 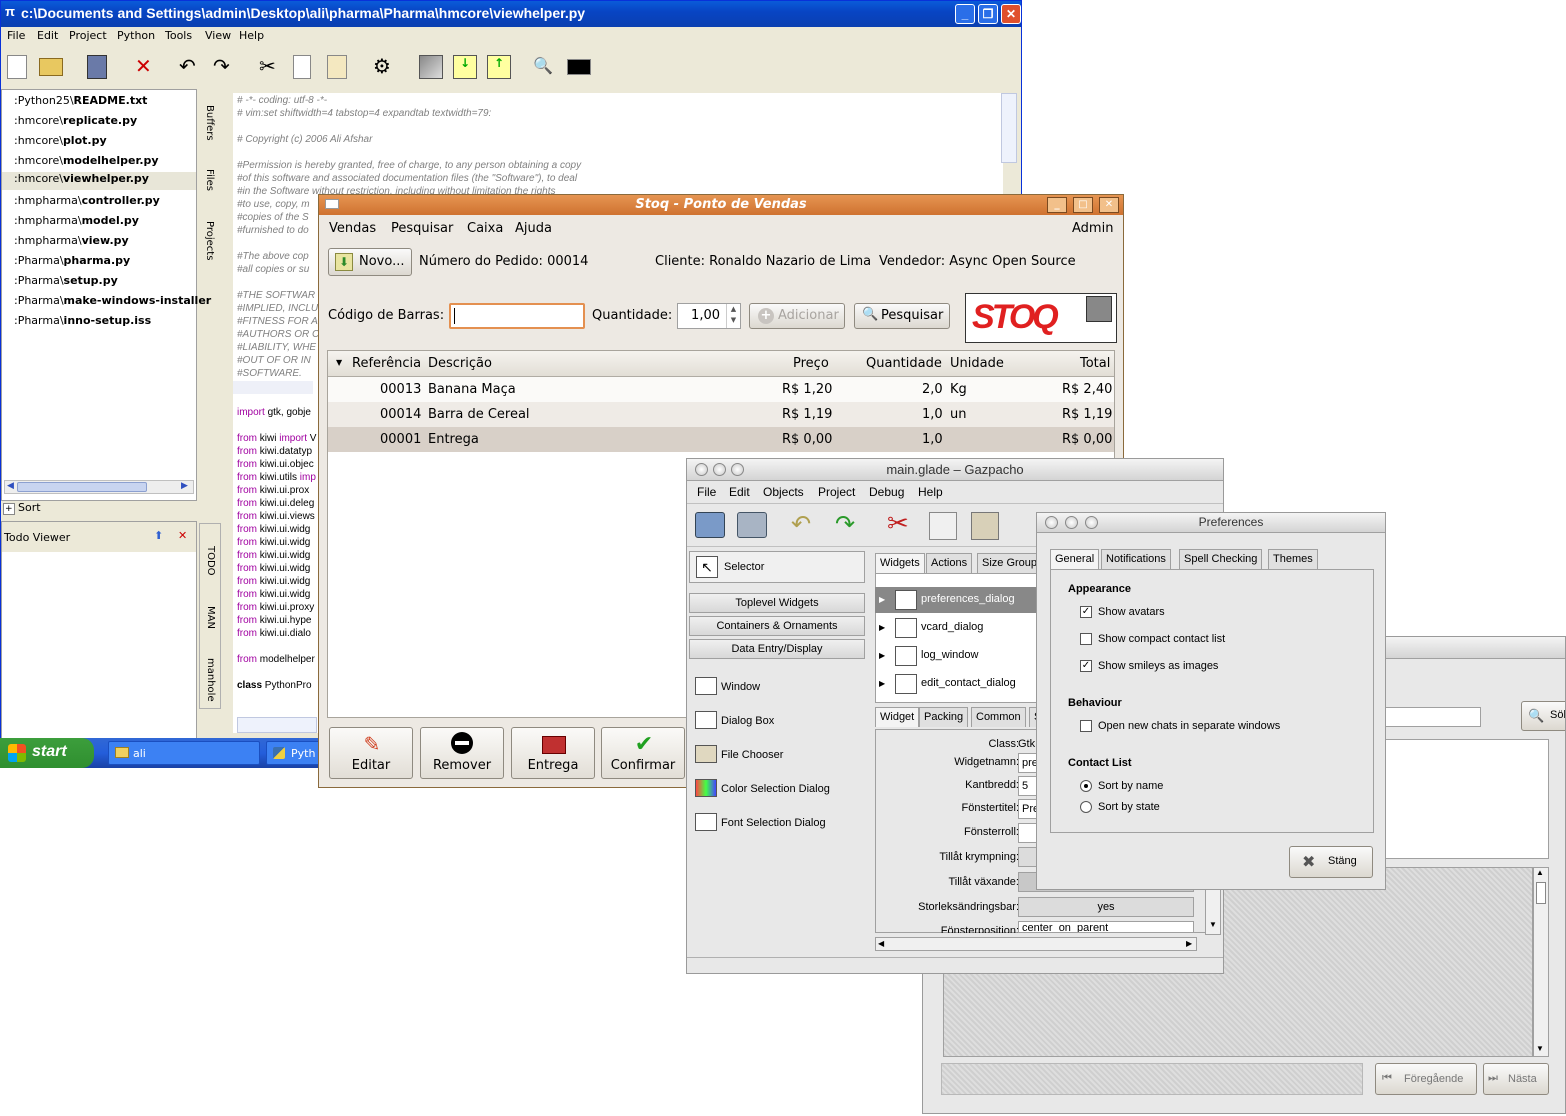 I want to click on palette-group-toplevel: Toplevel Widgets, so click(x=777, y=603).